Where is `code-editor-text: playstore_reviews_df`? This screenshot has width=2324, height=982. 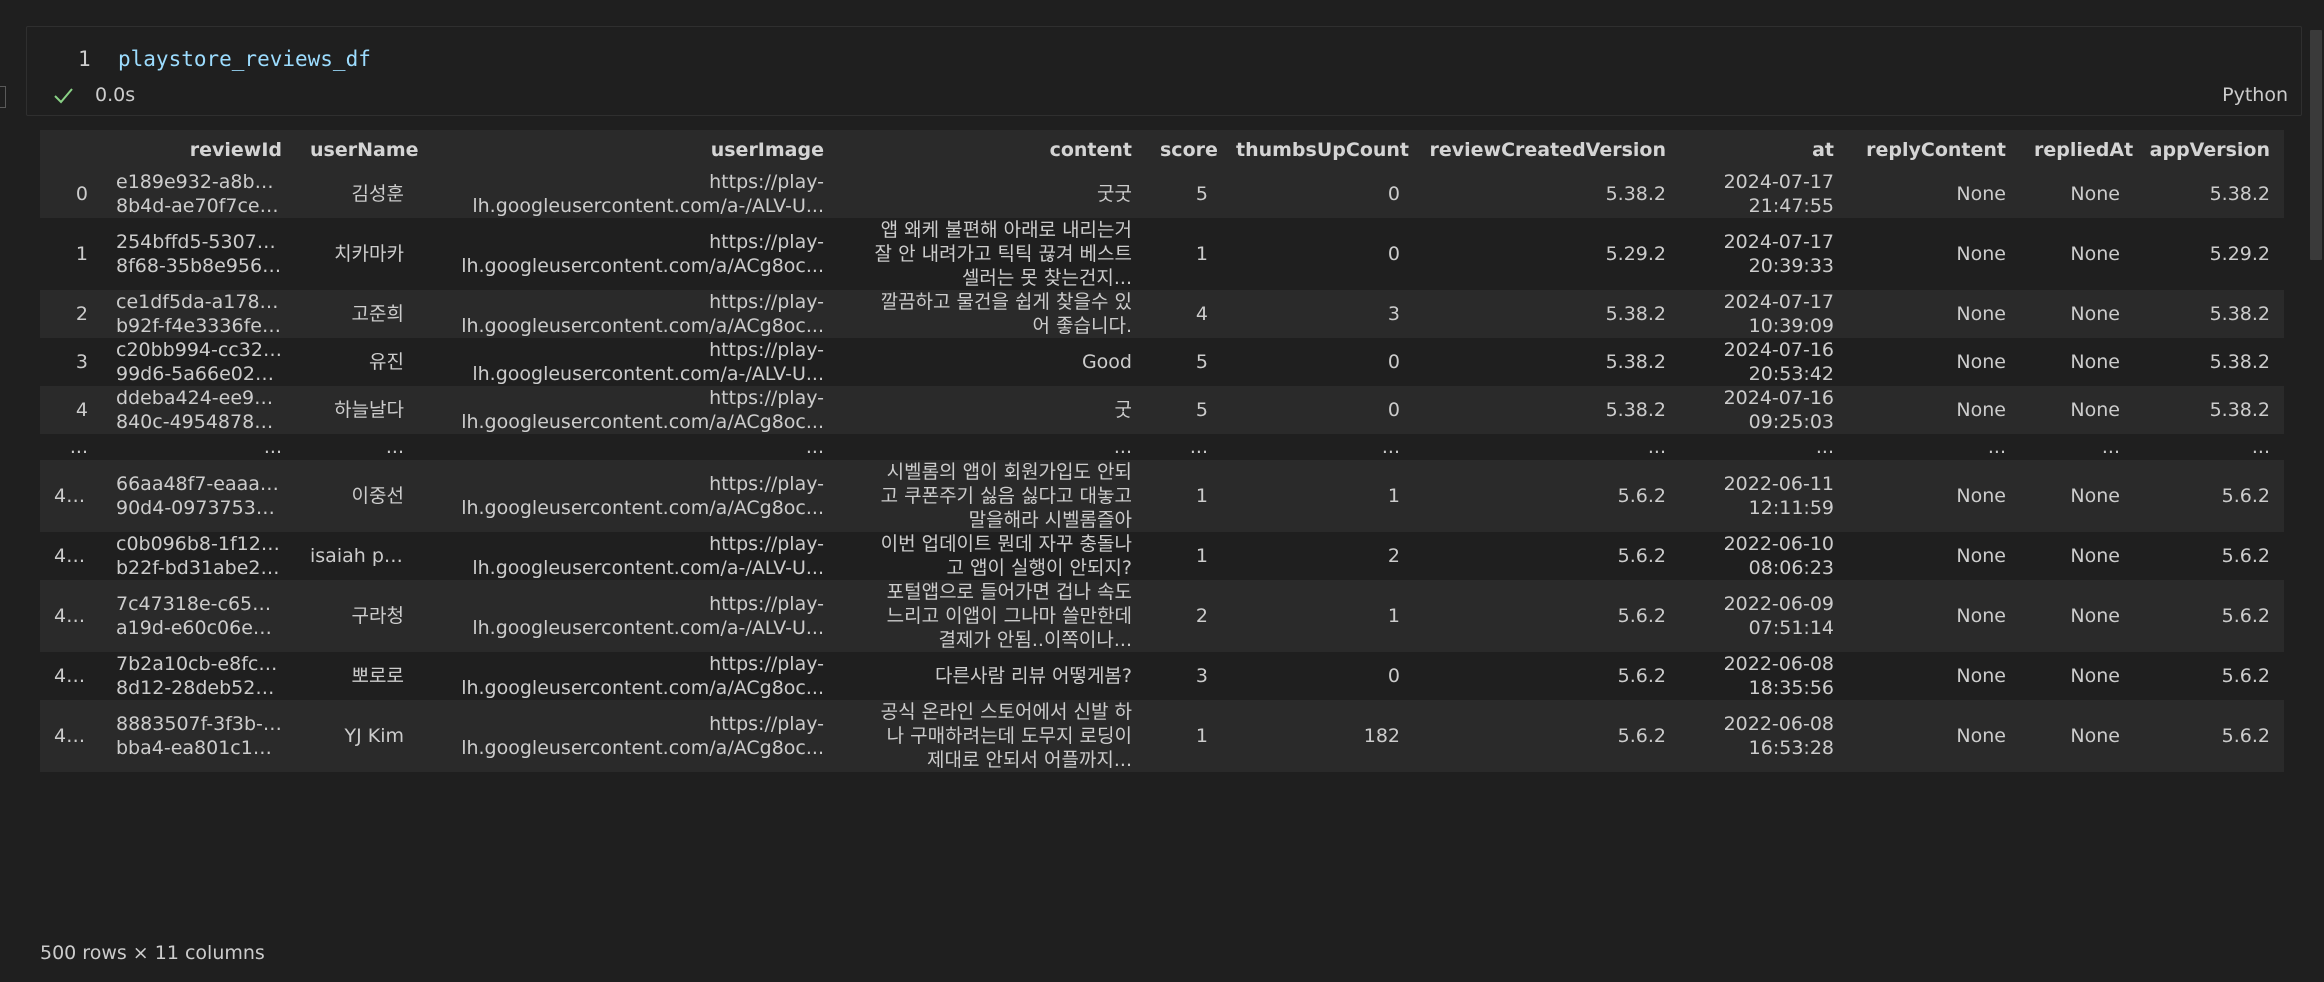 code-editor-text: playstore_reviews_df is located at coordinates (244, 59).